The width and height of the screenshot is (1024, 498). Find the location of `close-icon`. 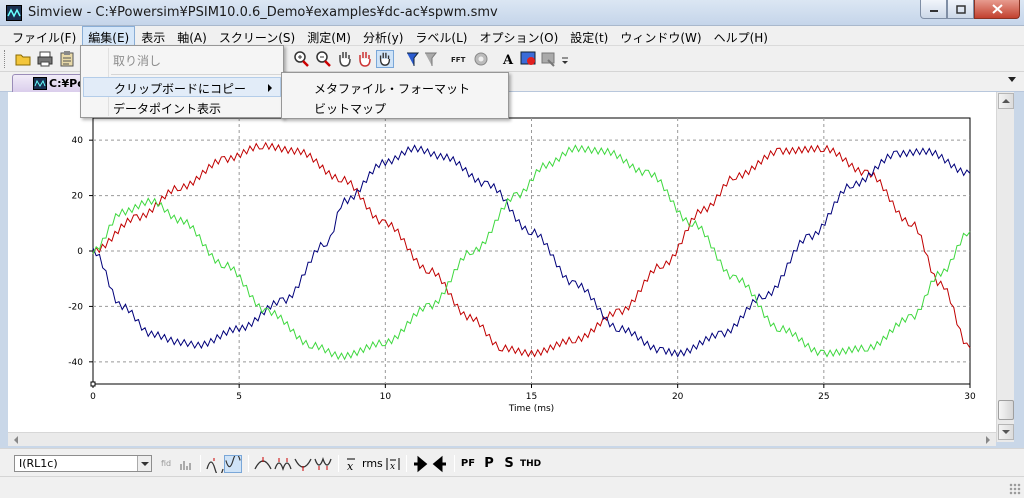

close-icon is located at coordinates (997, 9).